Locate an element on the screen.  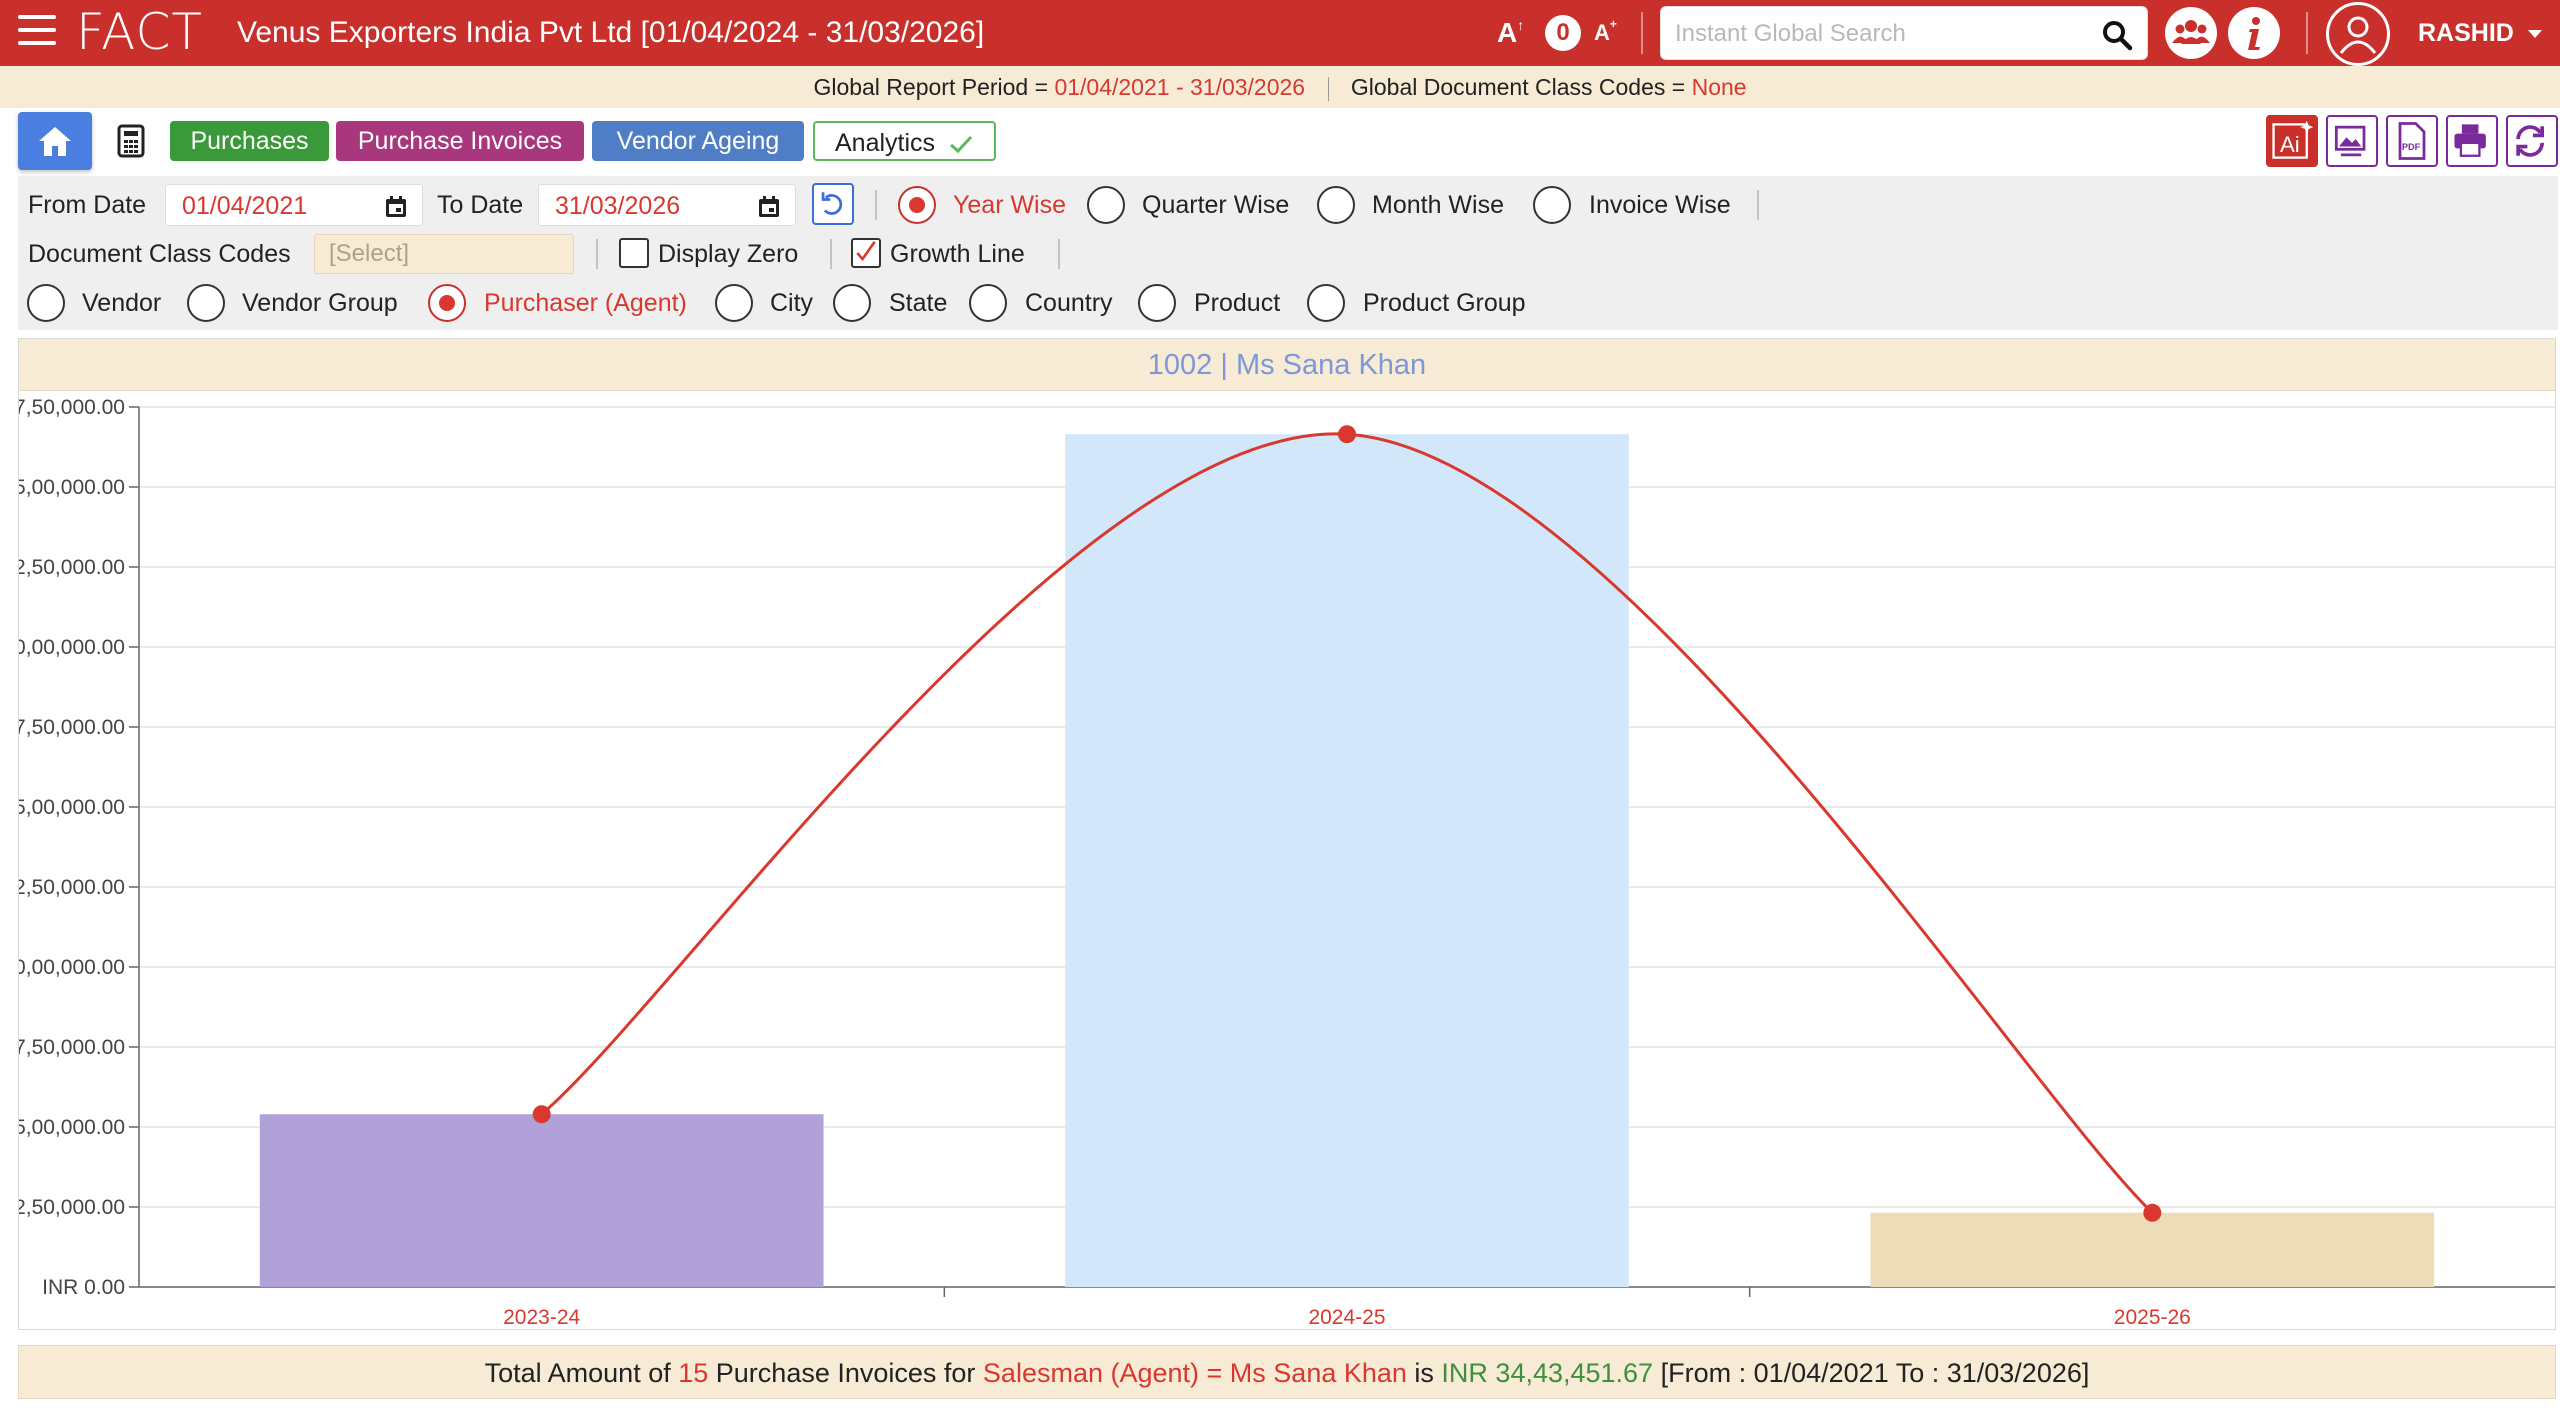
undo-icon is located at coordinates (832, 203).